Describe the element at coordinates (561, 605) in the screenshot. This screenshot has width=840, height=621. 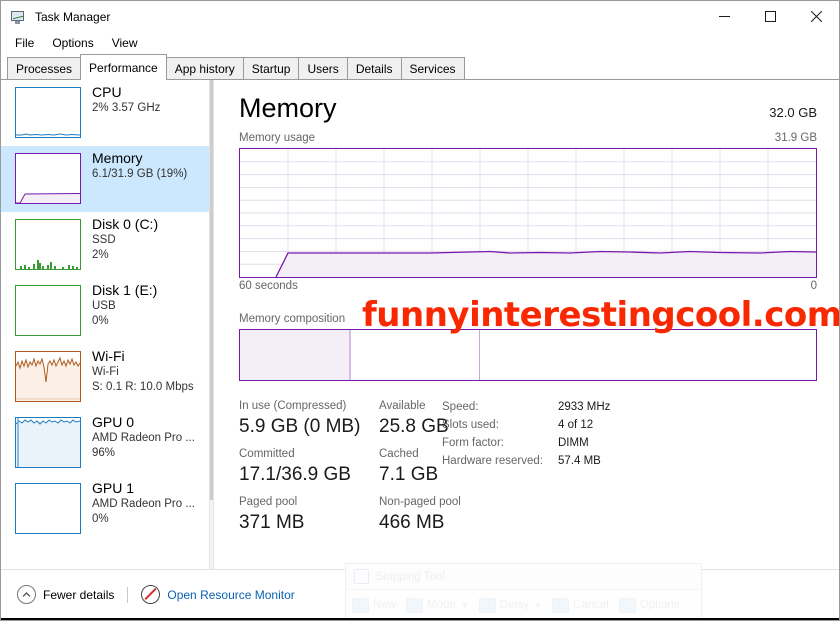
I see `cancel-icon` at that location.